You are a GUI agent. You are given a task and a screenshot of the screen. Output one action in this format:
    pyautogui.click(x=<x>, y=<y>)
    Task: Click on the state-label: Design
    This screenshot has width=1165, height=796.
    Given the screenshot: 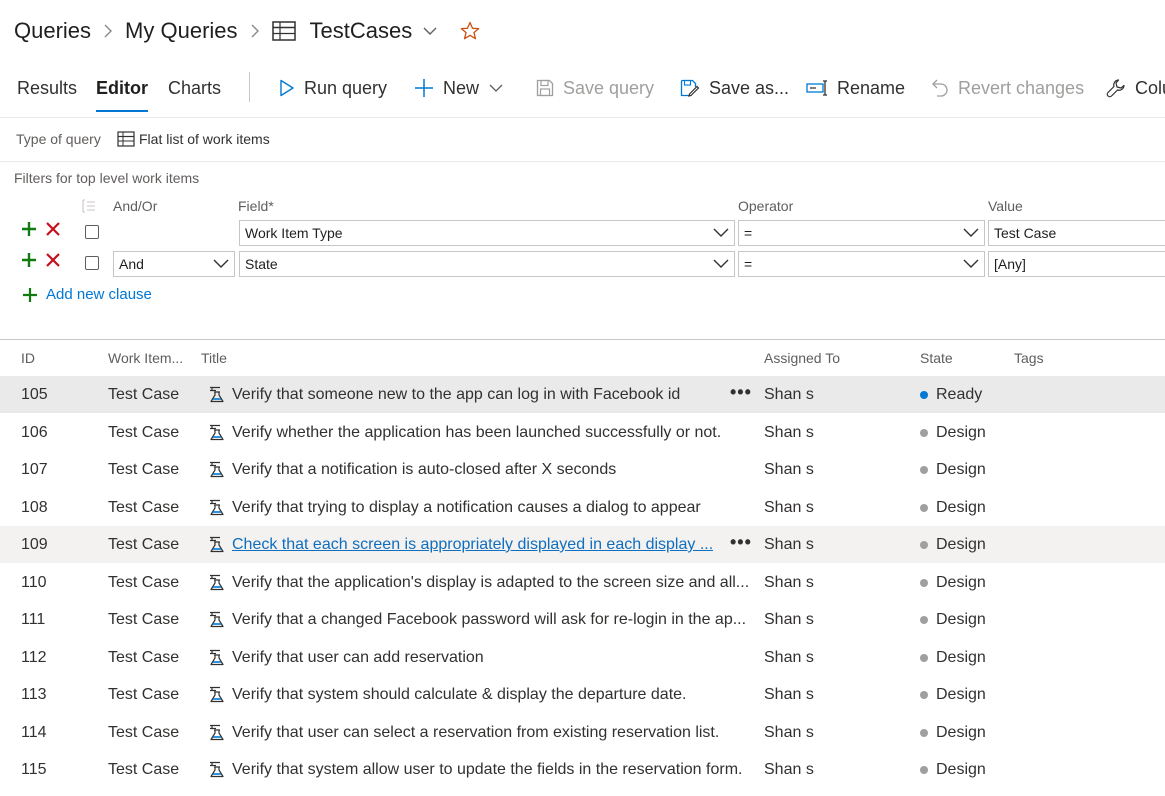 What is the action you would take?
    pyautogui.click(x=961, y=432)
    